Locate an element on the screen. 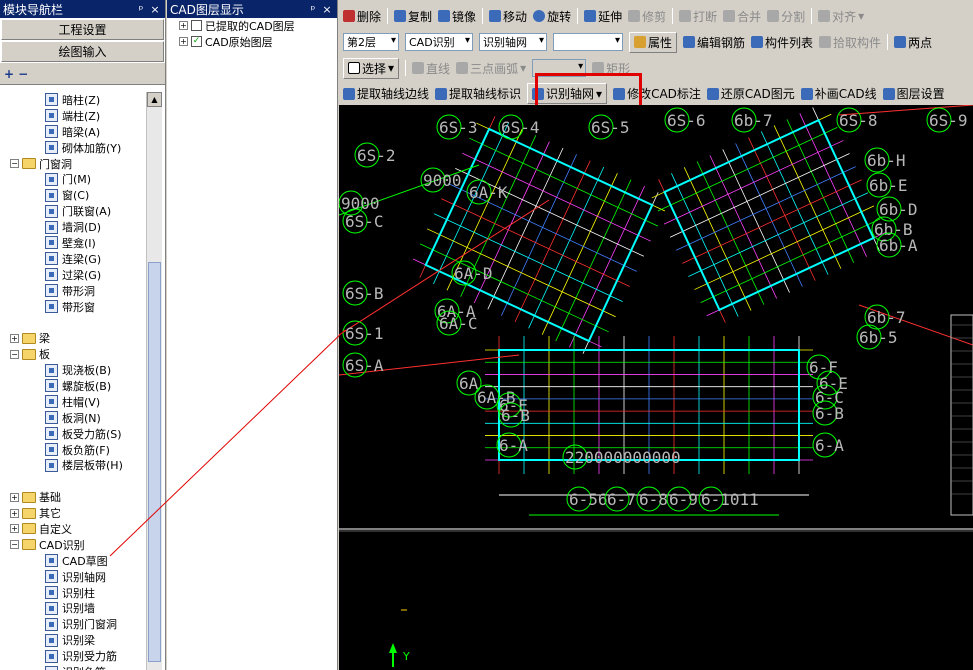  delete-button: 删除 is located at coordinates (362, 16).